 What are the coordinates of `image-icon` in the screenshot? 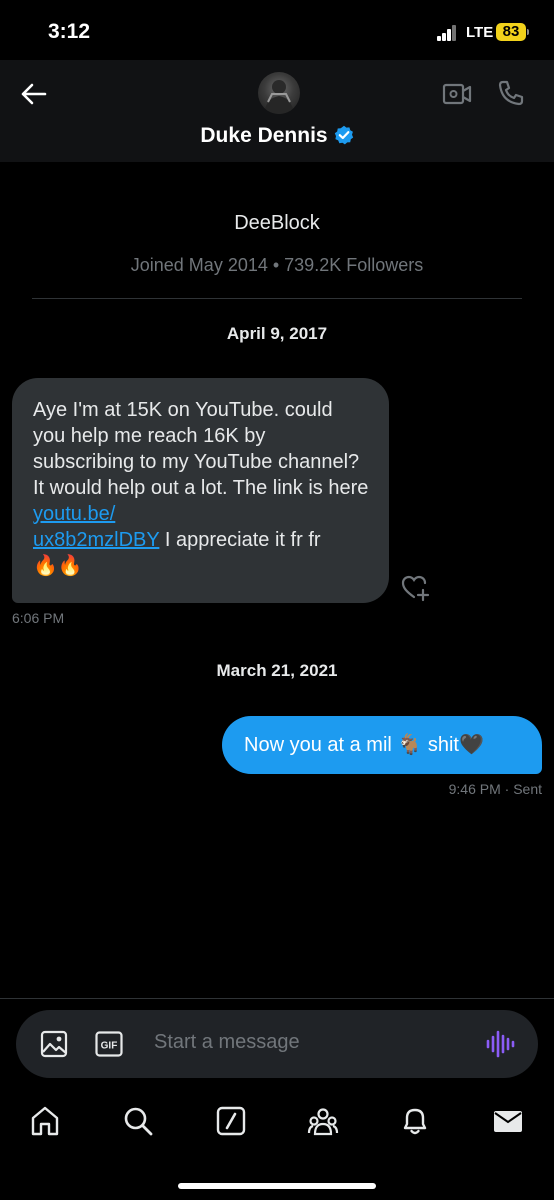 It's located at (54, 1044).